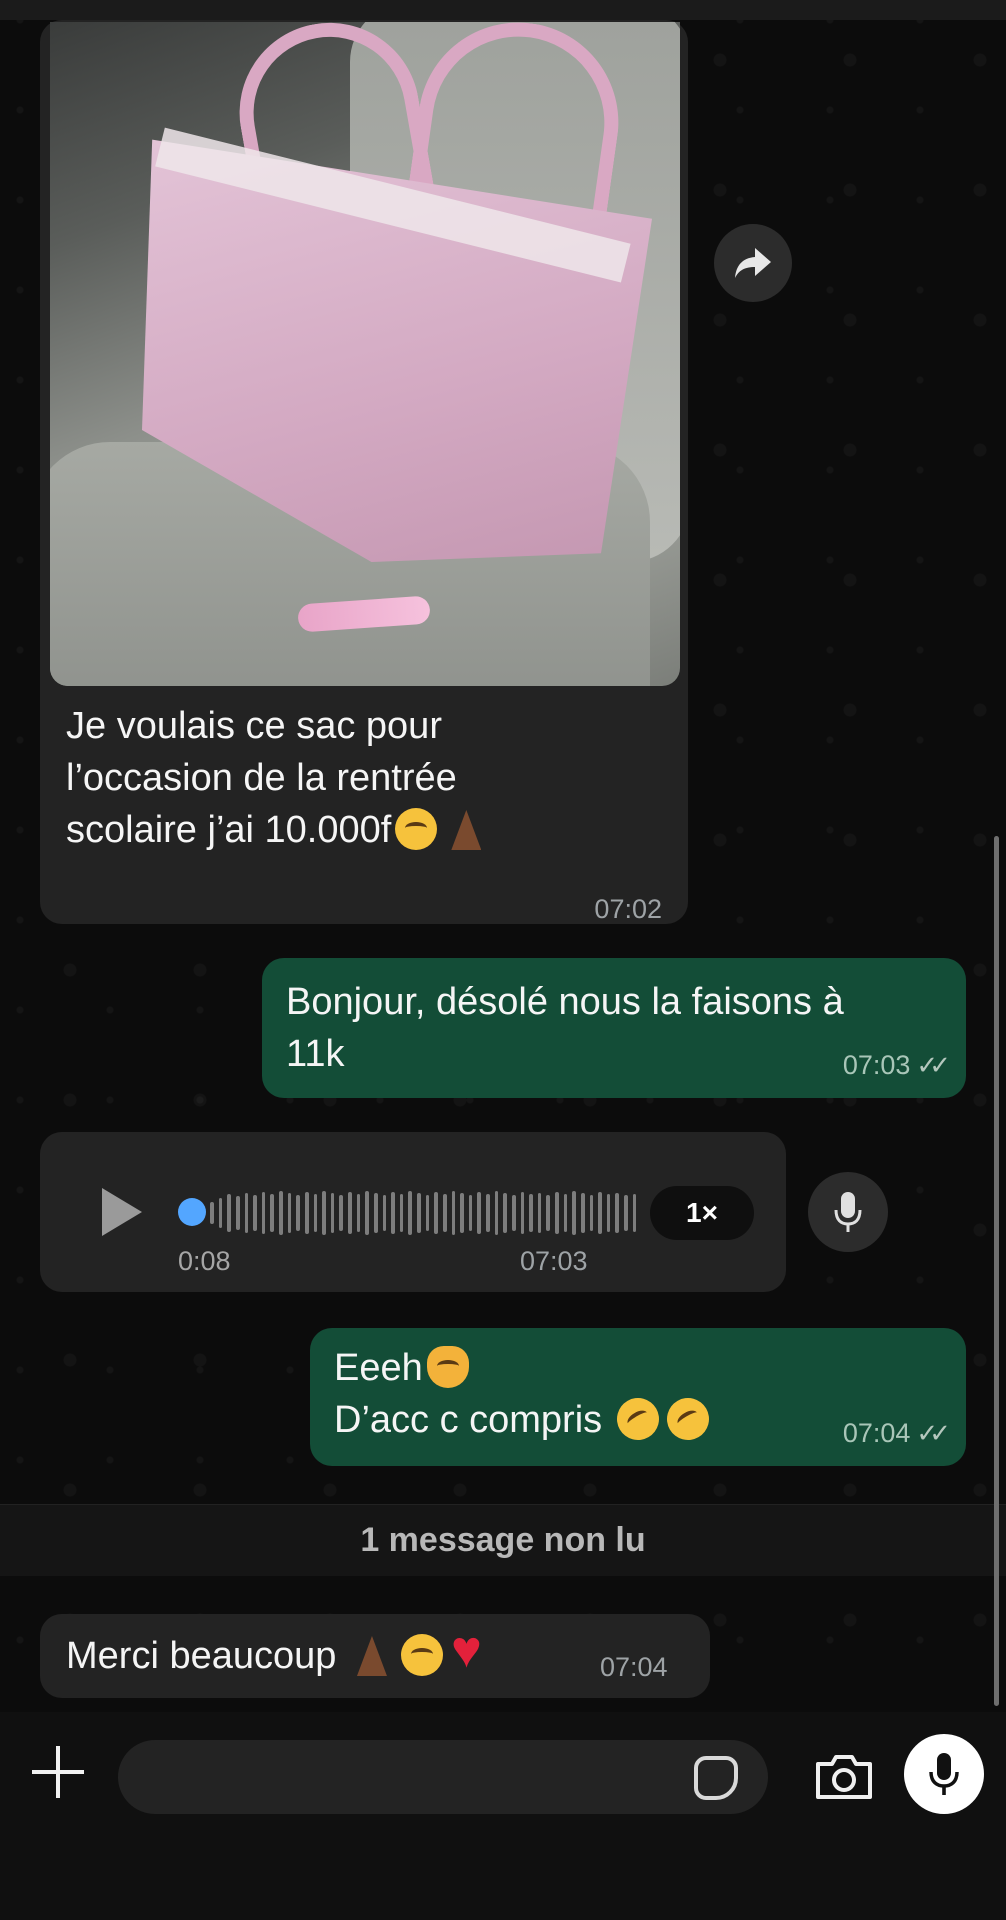 This screenshot has width=1006, height=1920. Describe the element at coordinates (702, 1213) in the screenshot. I see `playback-speed-button: 1×` at that location.